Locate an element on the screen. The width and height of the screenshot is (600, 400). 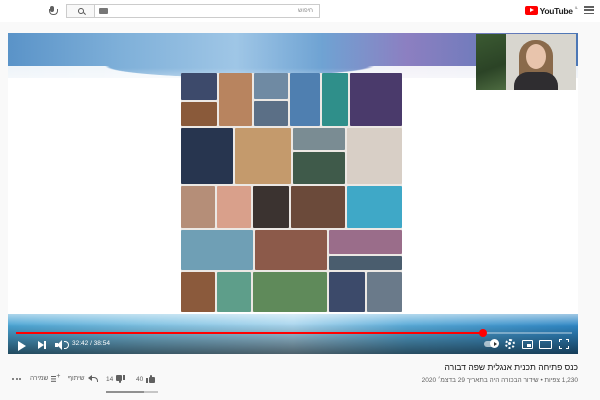
like-count: 40 is located at coordinates (140, 379).